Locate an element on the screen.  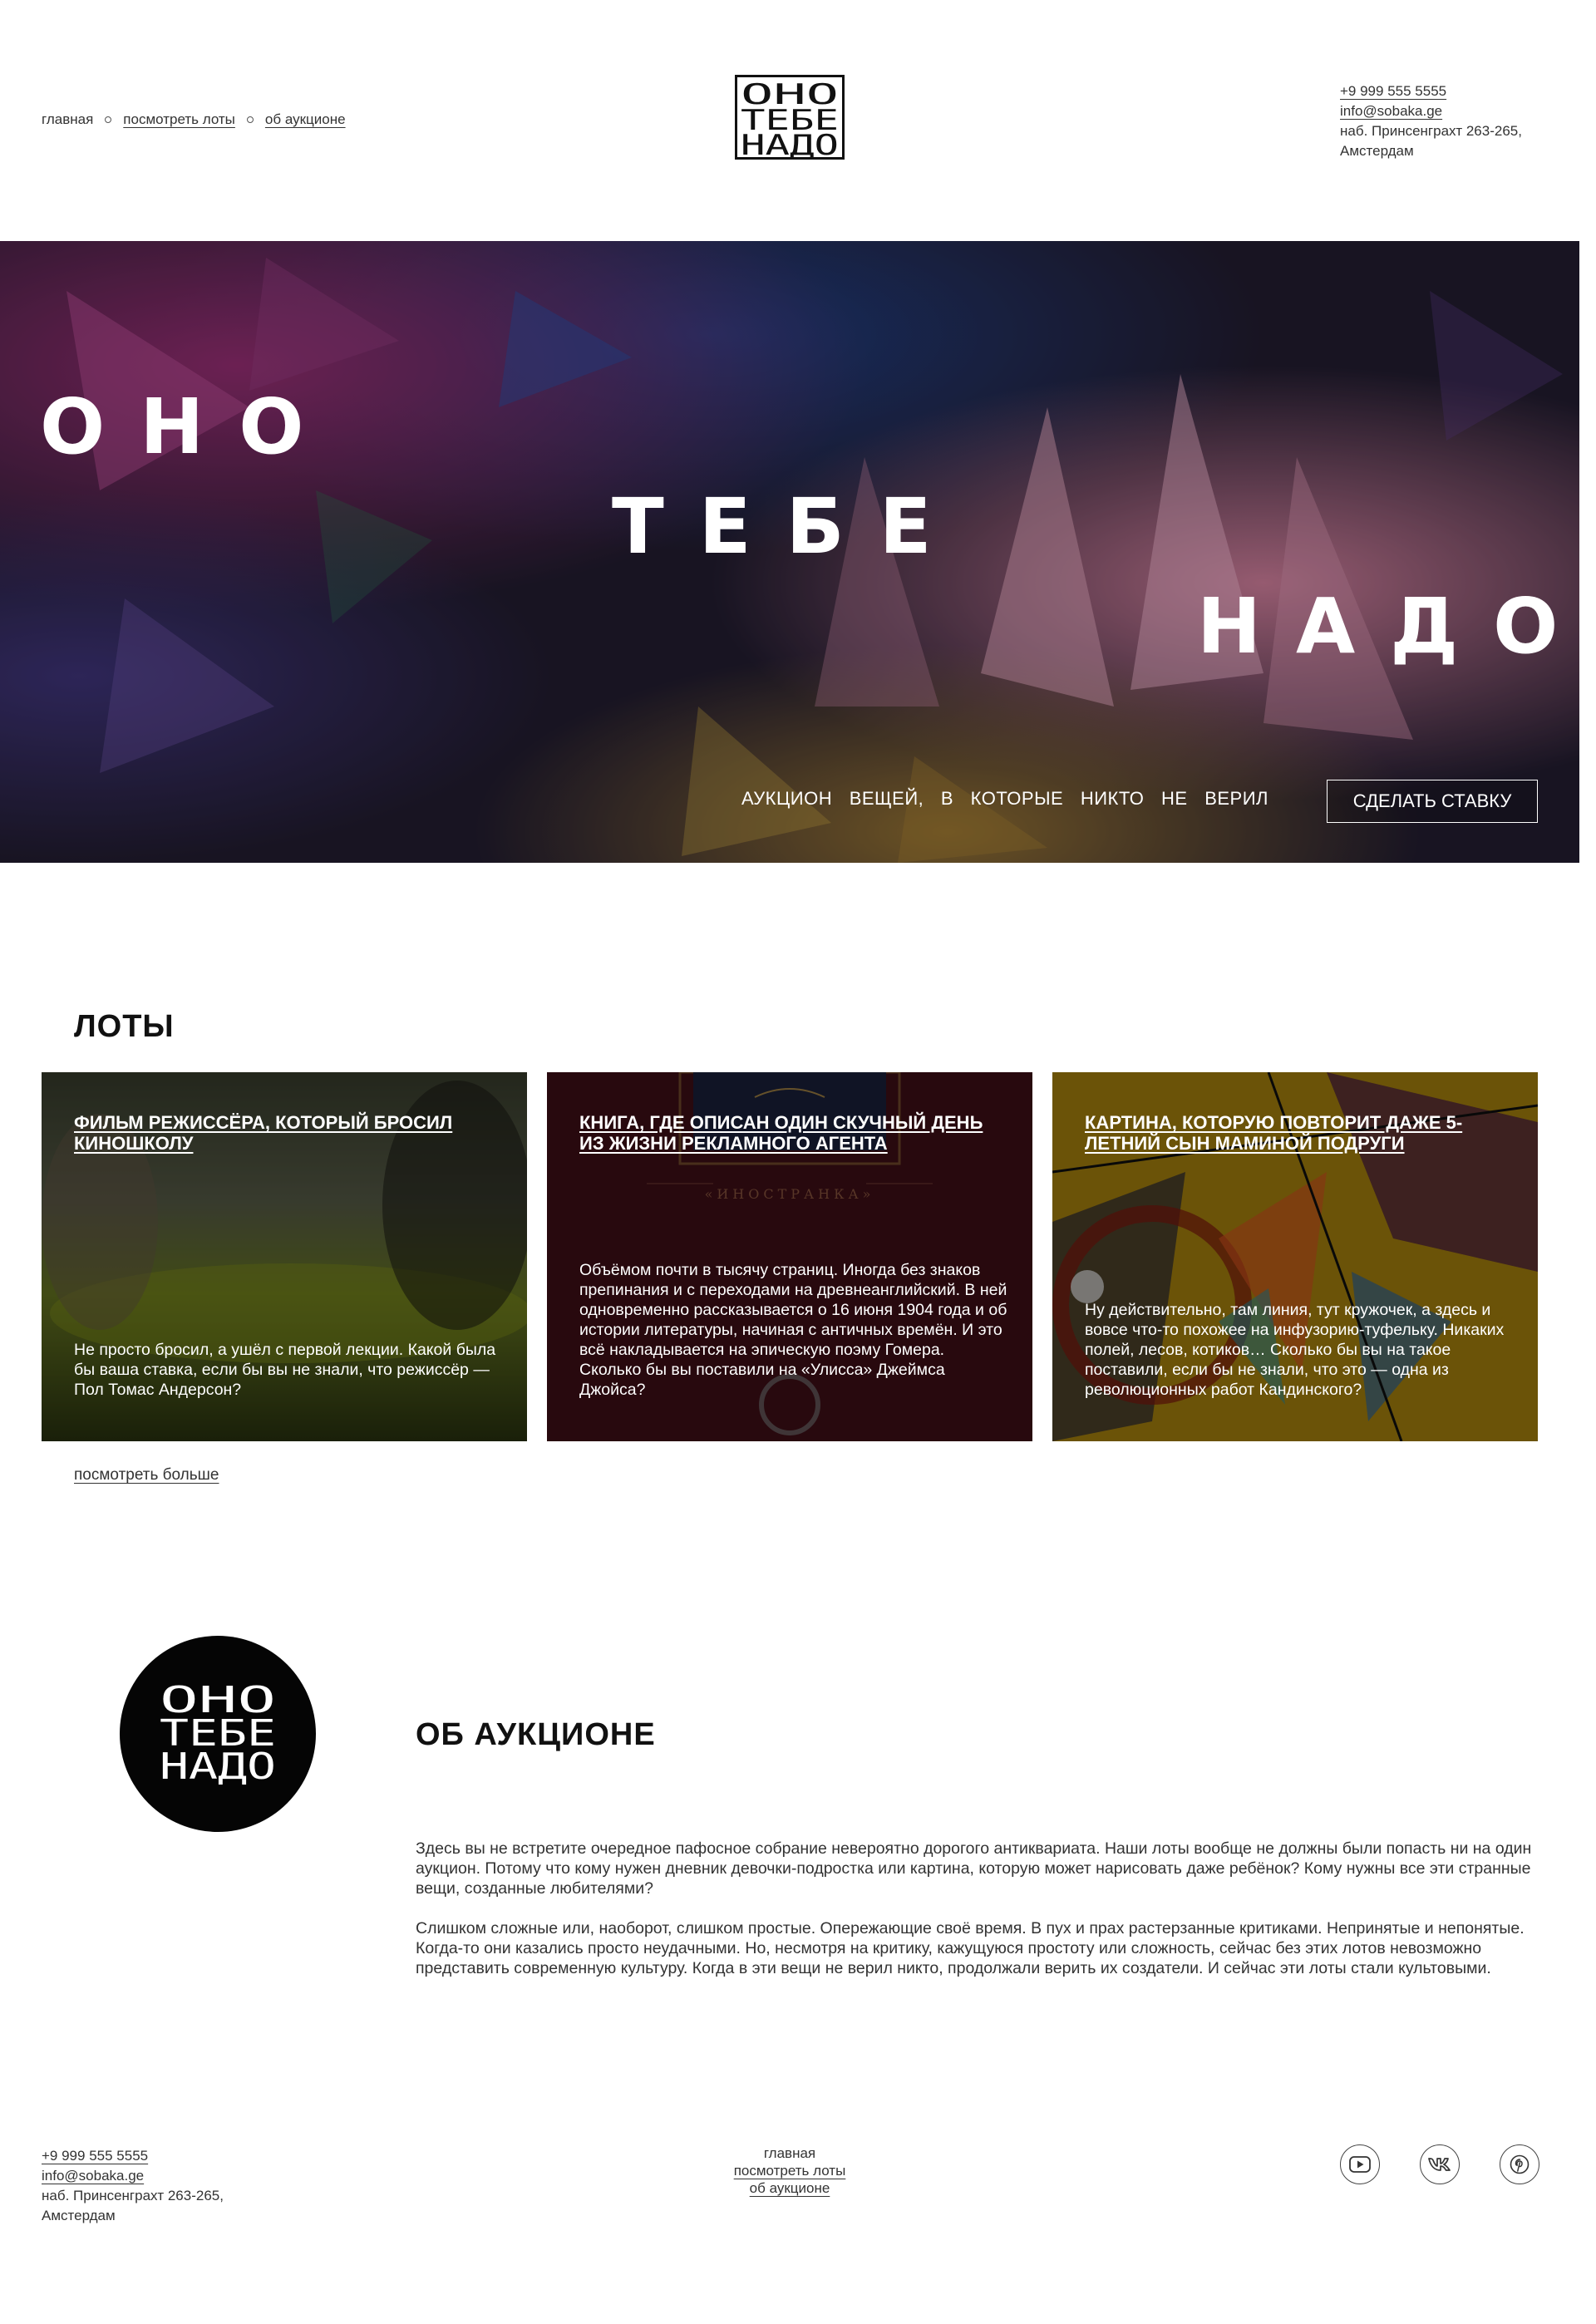
vk-link is located at coordinates (1440, 2164).